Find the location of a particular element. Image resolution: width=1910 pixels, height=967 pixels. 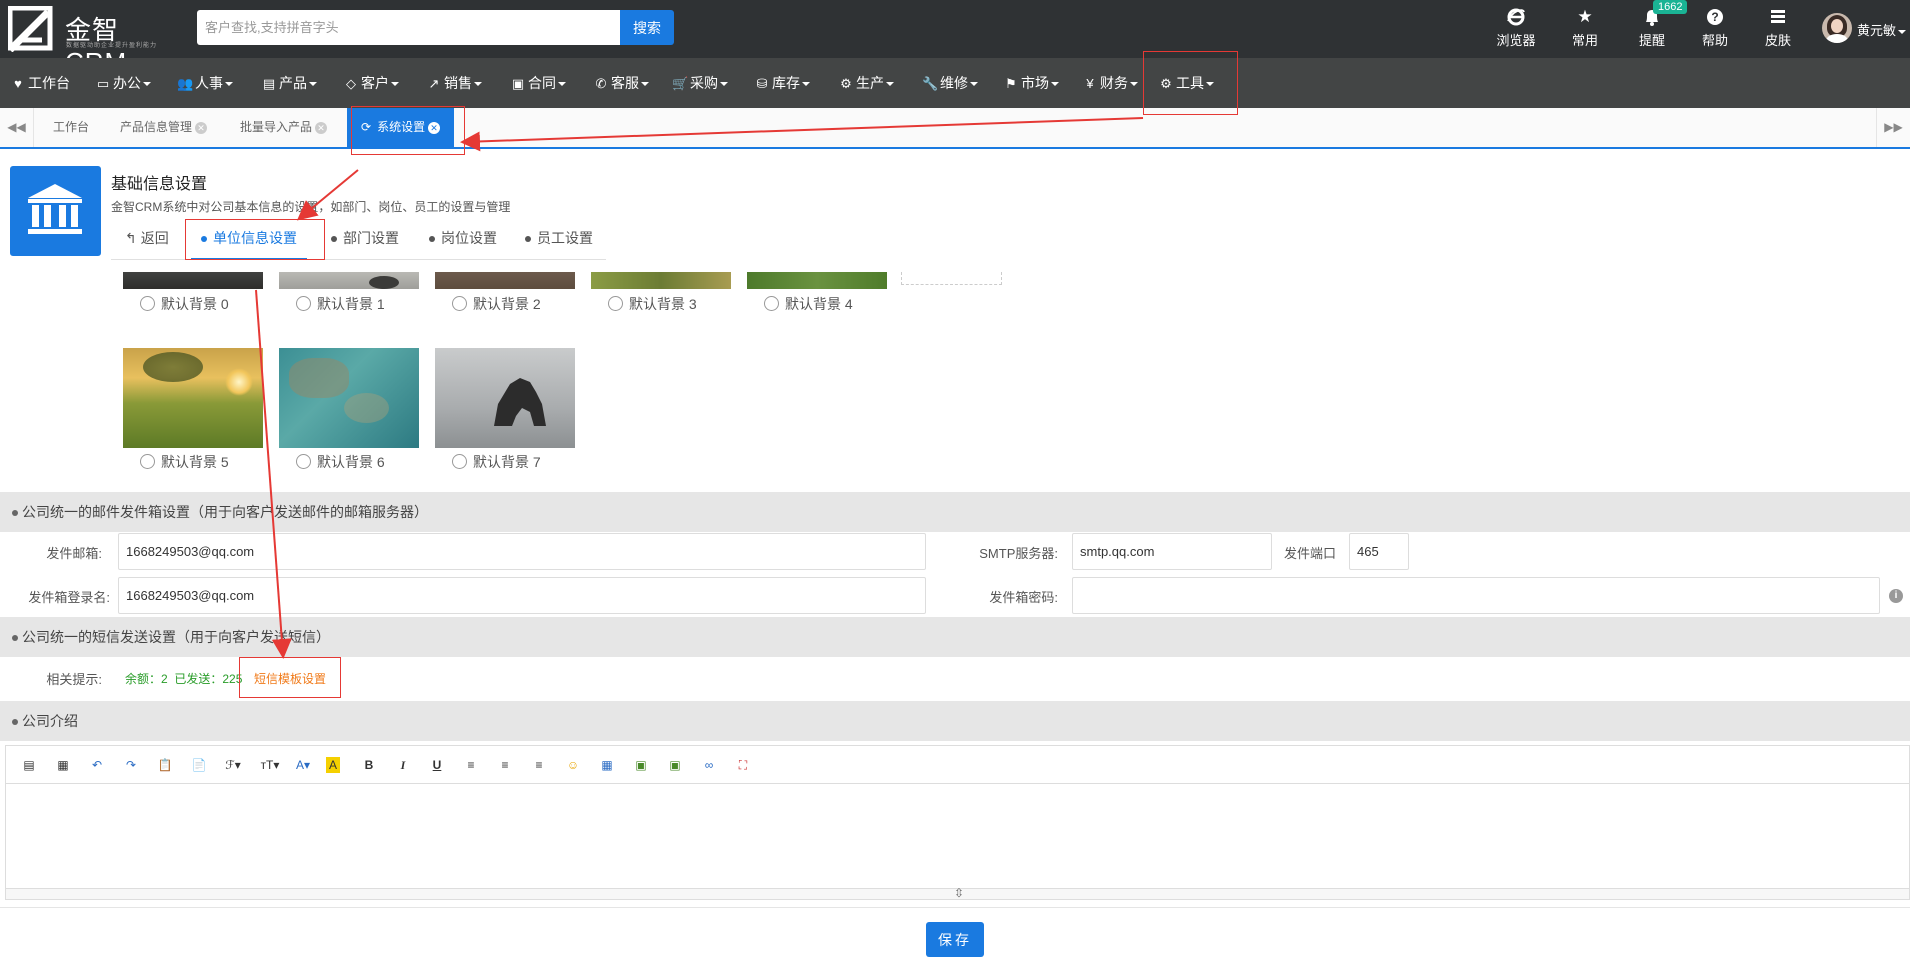

refresh-icon: ⟳ is located at coordinates (366, 127).